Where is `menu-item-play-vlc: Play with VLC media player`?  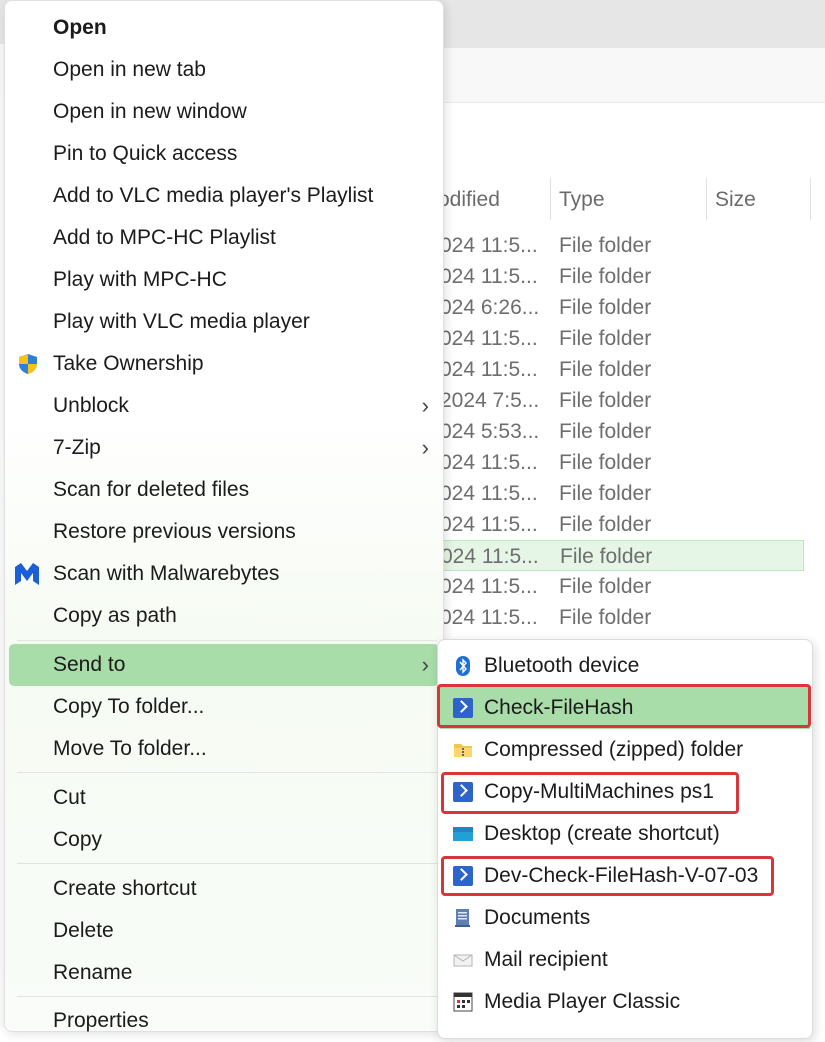
menu-item-play-vlc: Play with VLC media player is located at coordinates (224, 322).